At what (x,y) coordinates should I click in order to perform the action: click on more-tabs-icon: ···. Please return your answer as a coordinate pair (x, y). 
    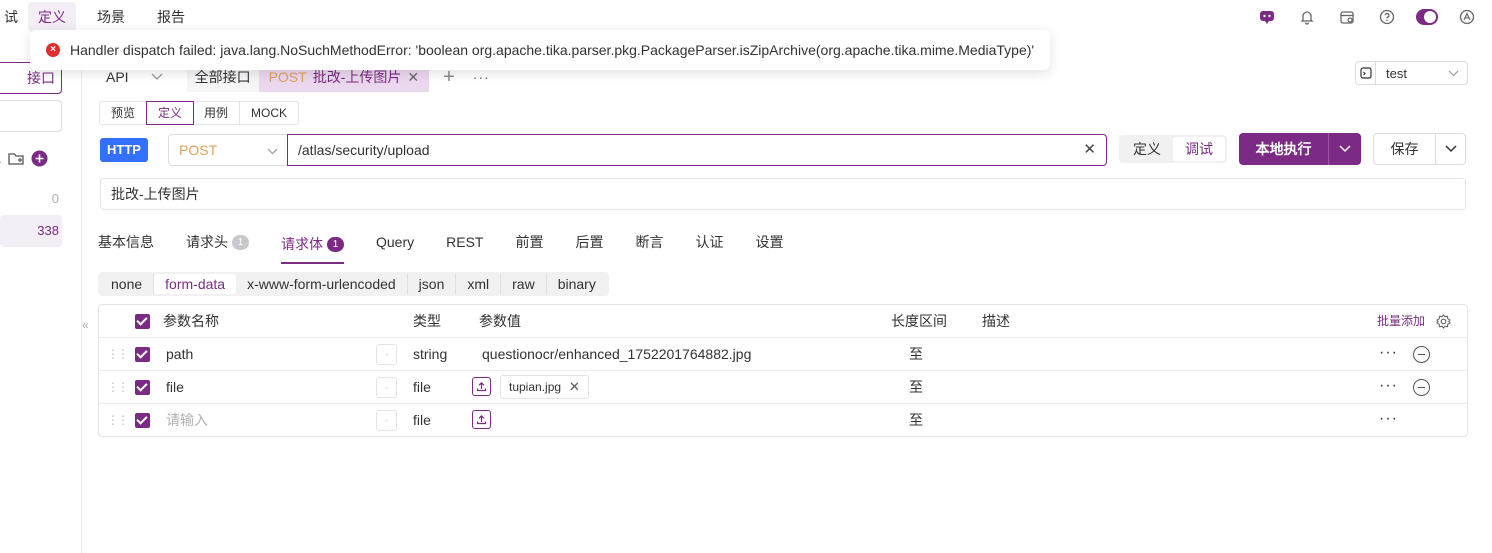
    Looking at the image, I should click on (481, 77).